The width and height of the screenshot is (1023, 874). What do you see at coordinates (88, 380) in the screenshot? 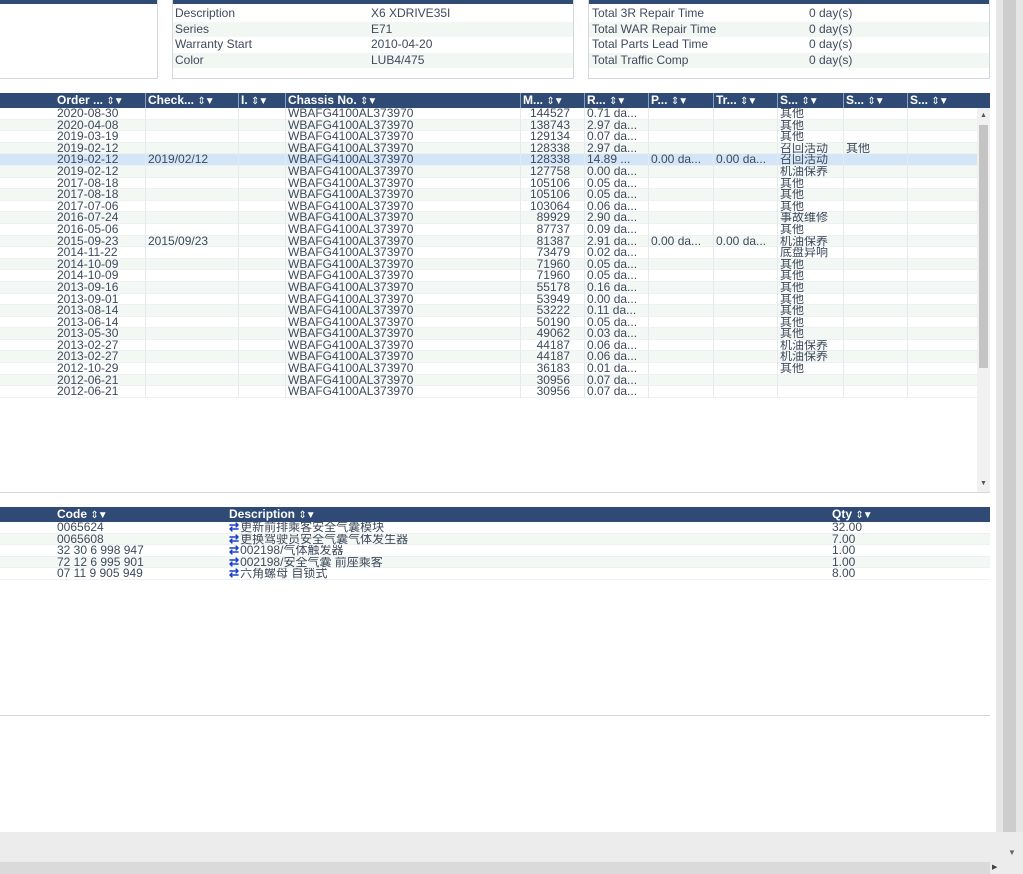
I see `order-cell: 2012-06-21` at bounding box center [88, 380].